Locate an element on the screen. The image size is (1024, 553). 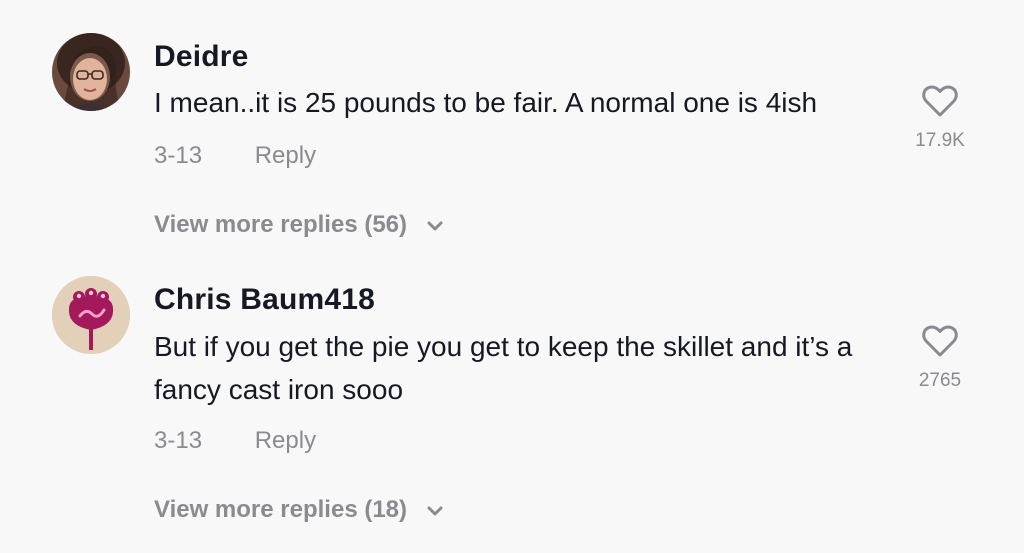
comment-meta: 3-13 Reply is located at coordinates (235, 441).